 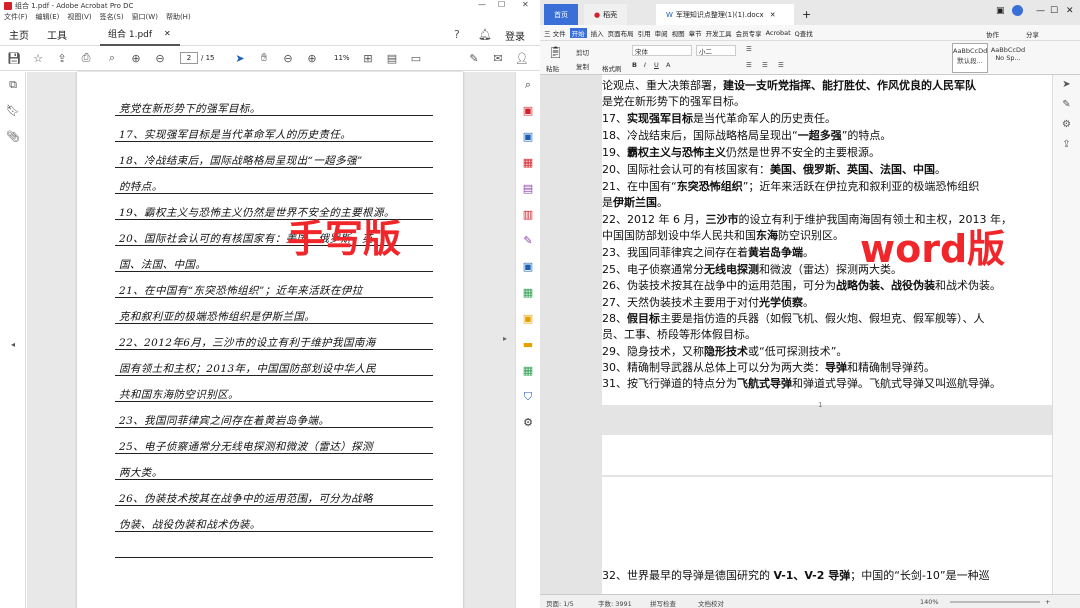 I want to click on wps-tab-daoke: ● 稻壳, so click(x=606, y=14).